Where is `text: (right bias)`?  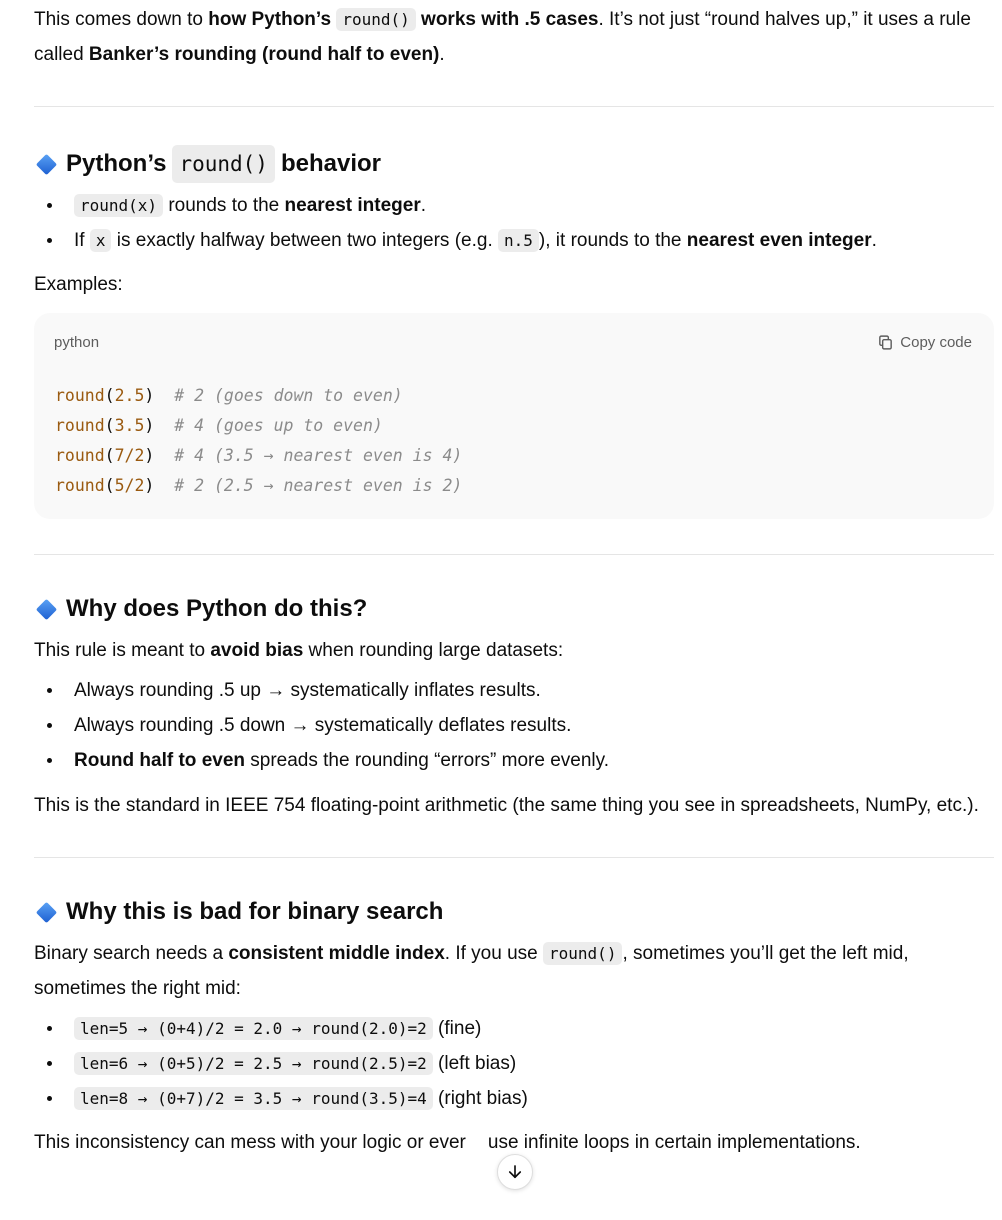 text: (right bias) is located at coordinates (480, 1098).